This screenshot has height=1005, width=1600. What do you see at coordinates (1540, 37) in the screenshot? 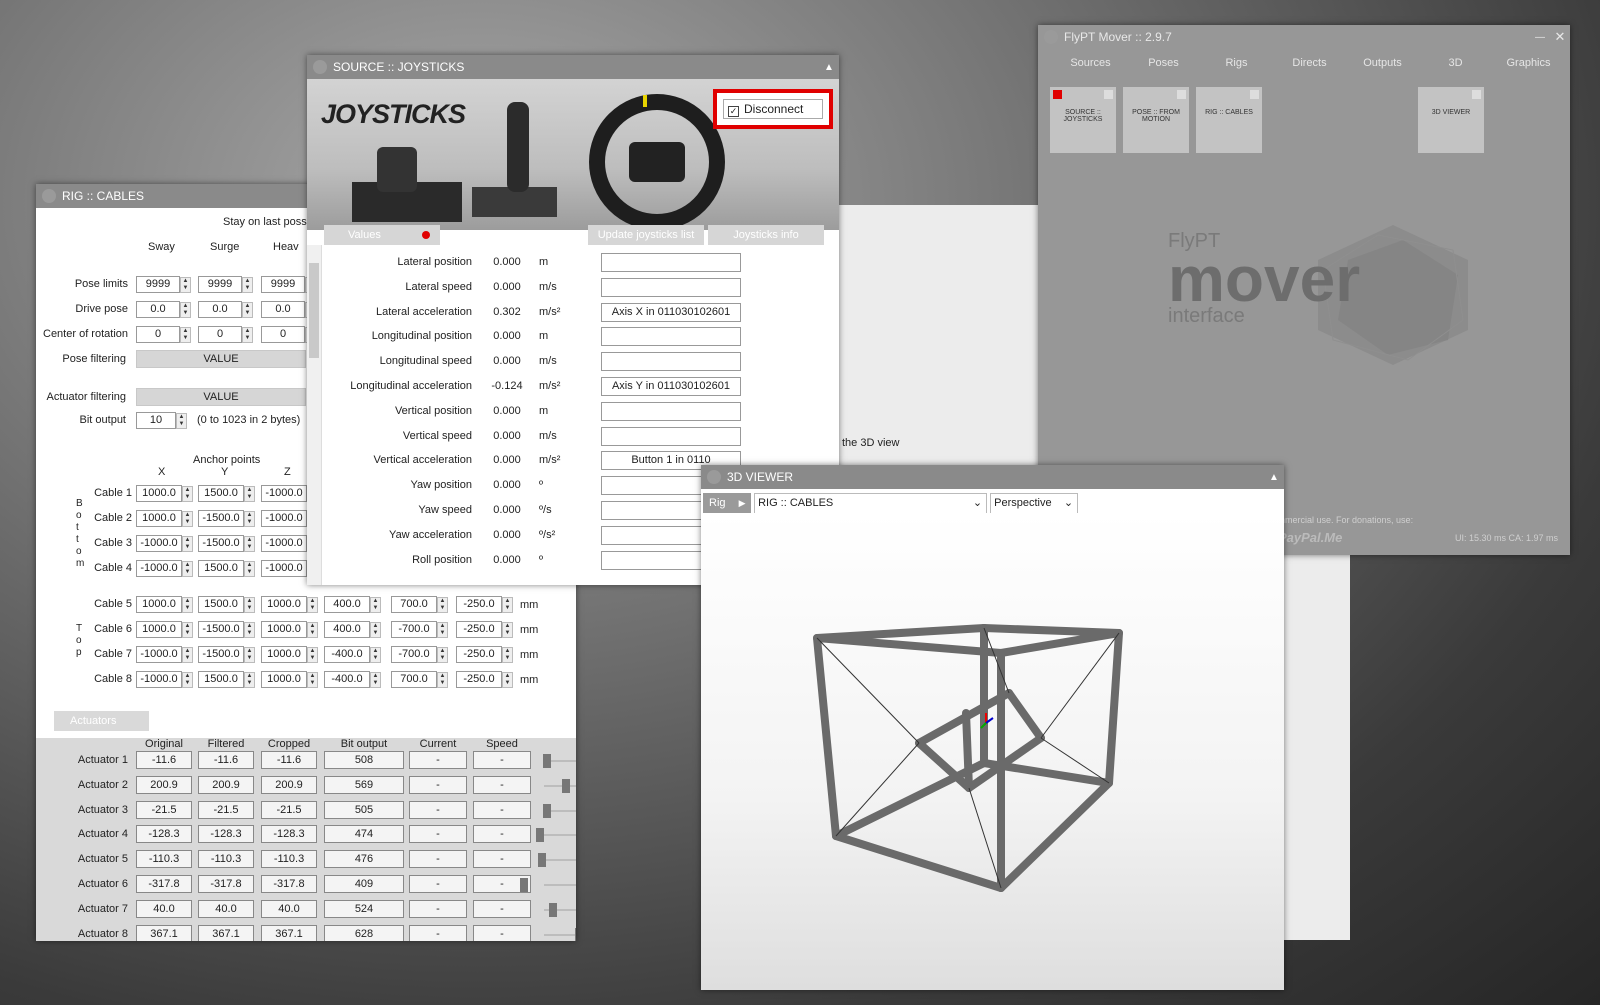
I see `minimize-button: —` at bounding box center [1540, 37].